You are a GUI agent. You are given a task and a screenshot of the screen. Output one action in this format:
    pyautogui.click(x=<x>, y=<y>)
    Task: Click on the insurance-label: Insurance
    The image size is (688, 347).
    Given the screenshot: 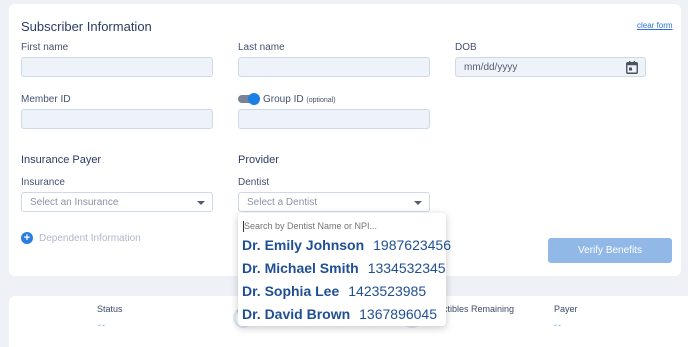 What is the action you would take?
    pyautogui.click(x=43, y=182)
    